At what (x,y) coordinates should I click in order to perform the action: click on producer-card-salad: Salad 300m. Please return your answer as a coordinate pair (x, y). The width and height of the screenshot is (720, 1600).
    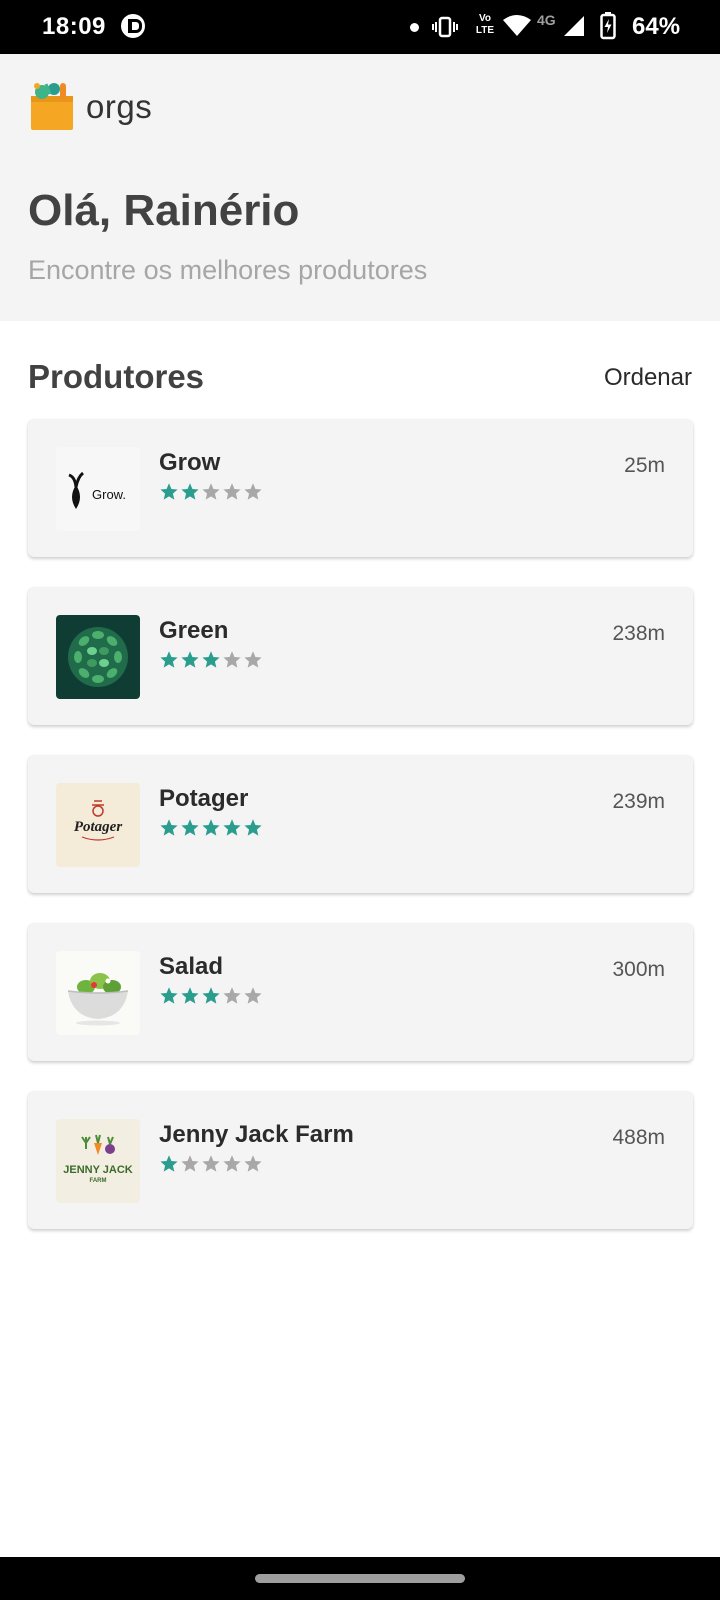
    Looking at the image, I should click on (360, 992).